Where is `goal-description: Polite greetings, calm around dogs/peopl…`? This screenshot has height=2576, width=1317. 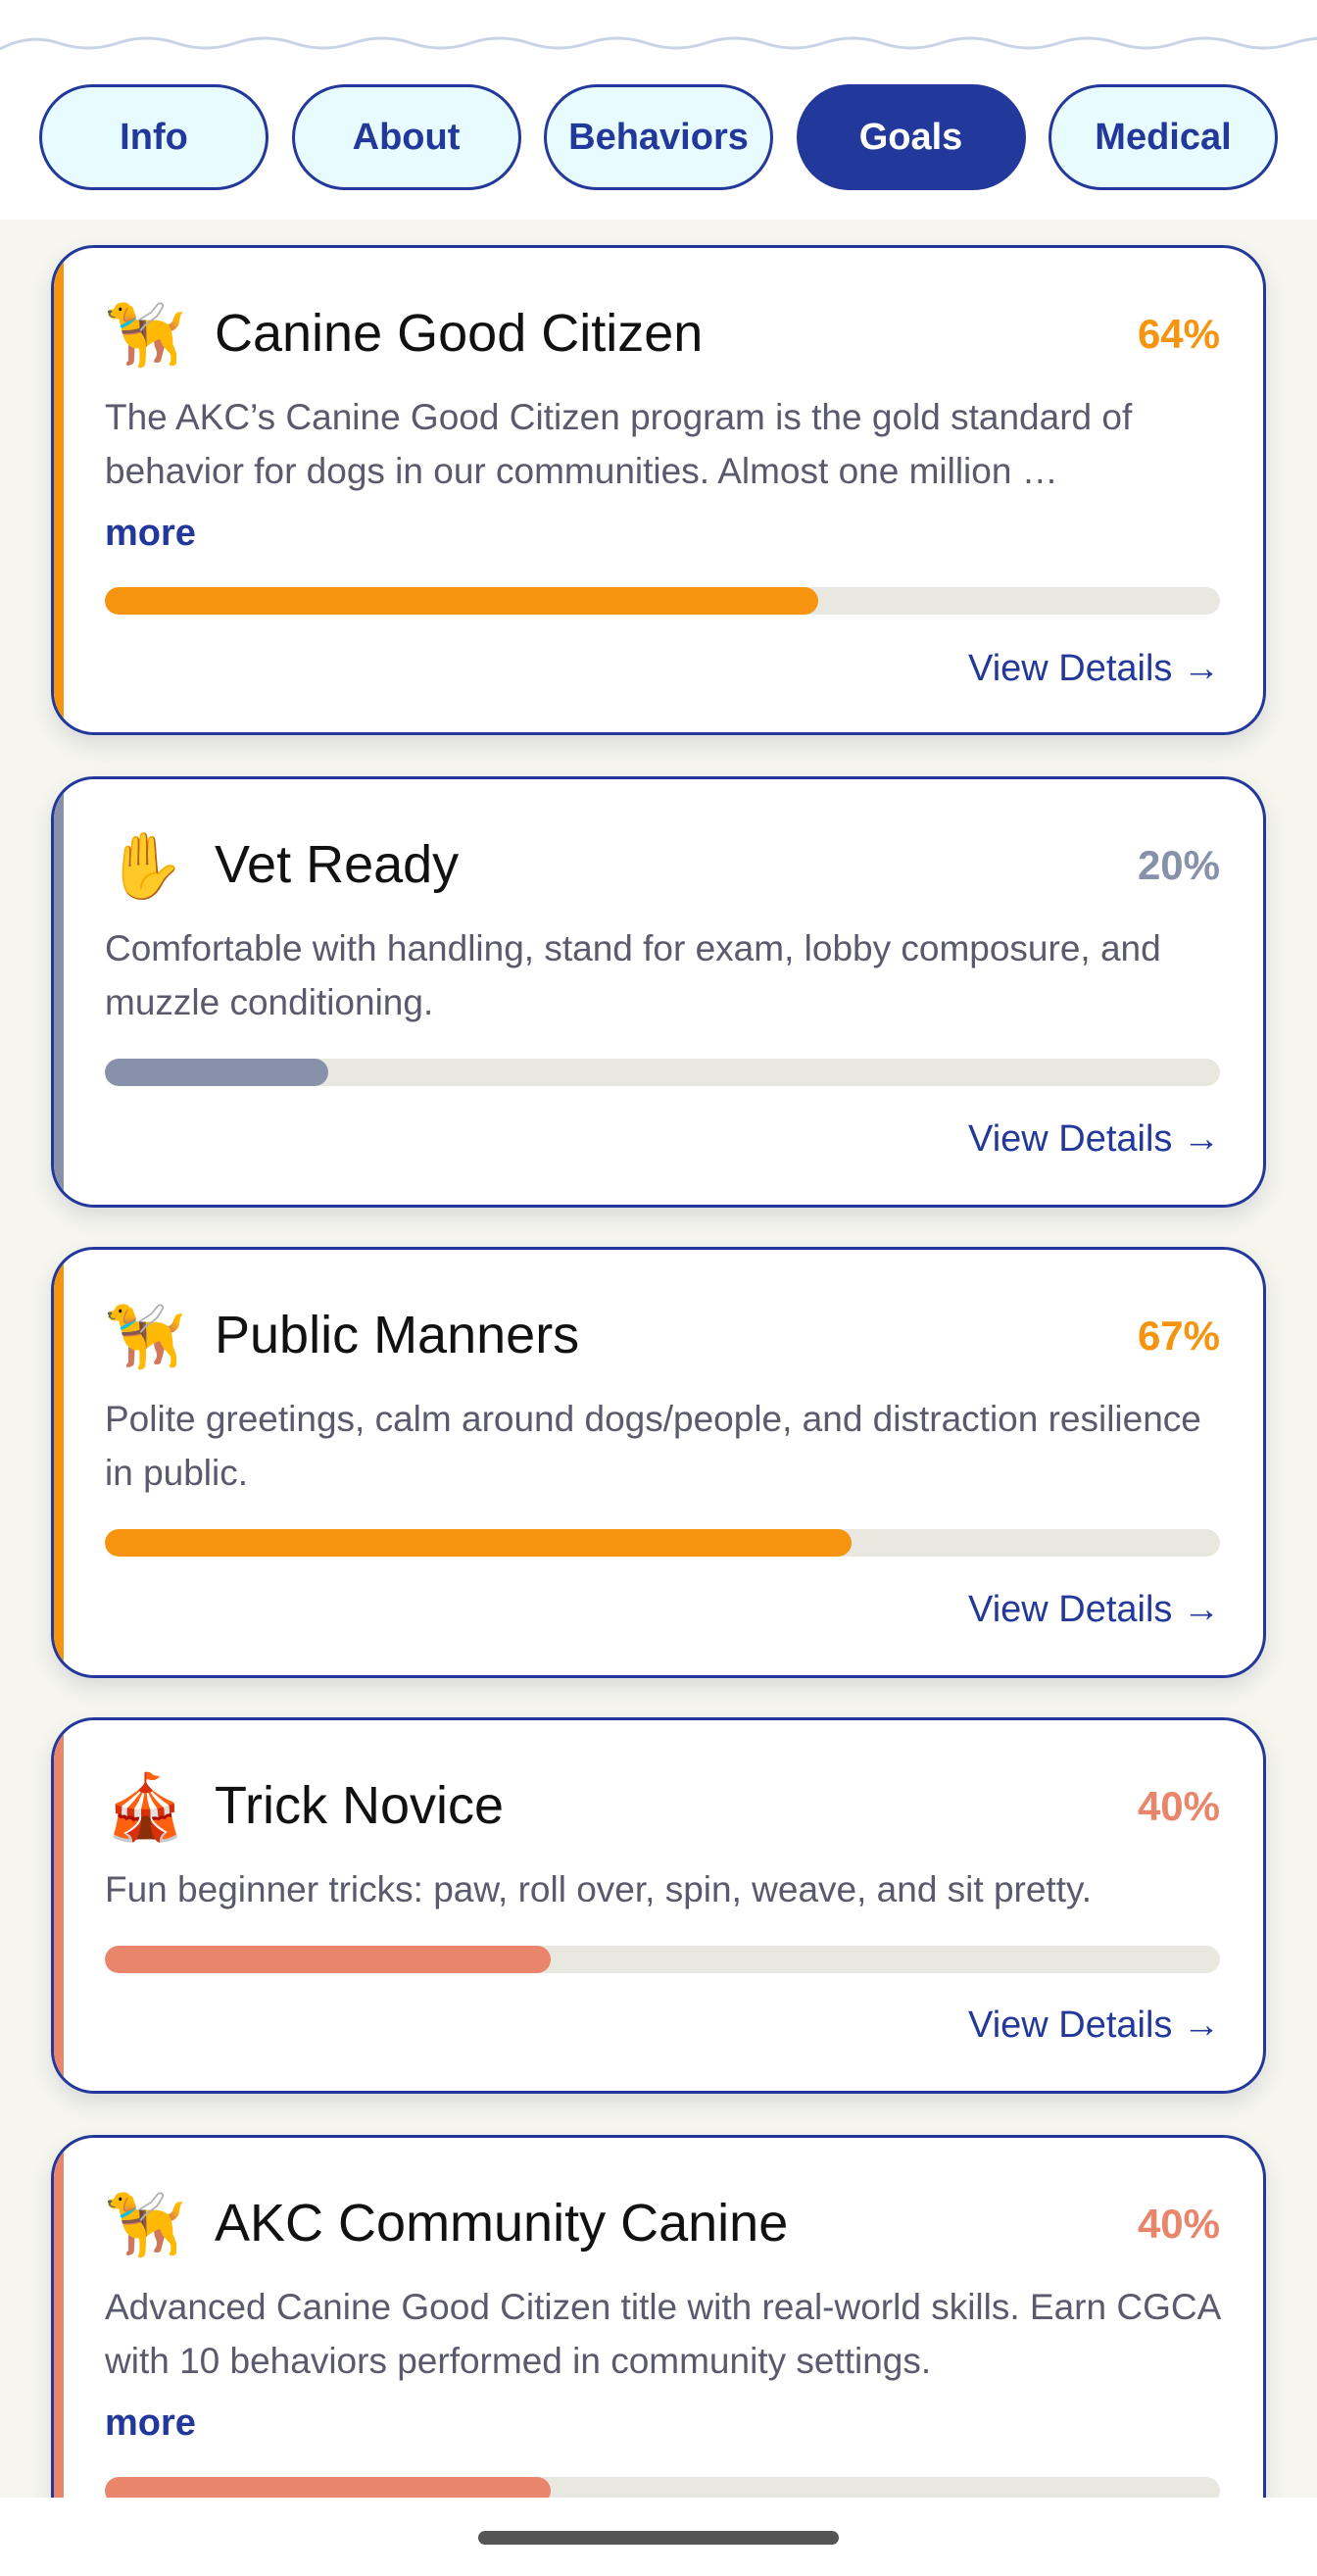
goal-description: Polite greetings, calm around dogs/peopl… is located at coordinates (653, 1446).